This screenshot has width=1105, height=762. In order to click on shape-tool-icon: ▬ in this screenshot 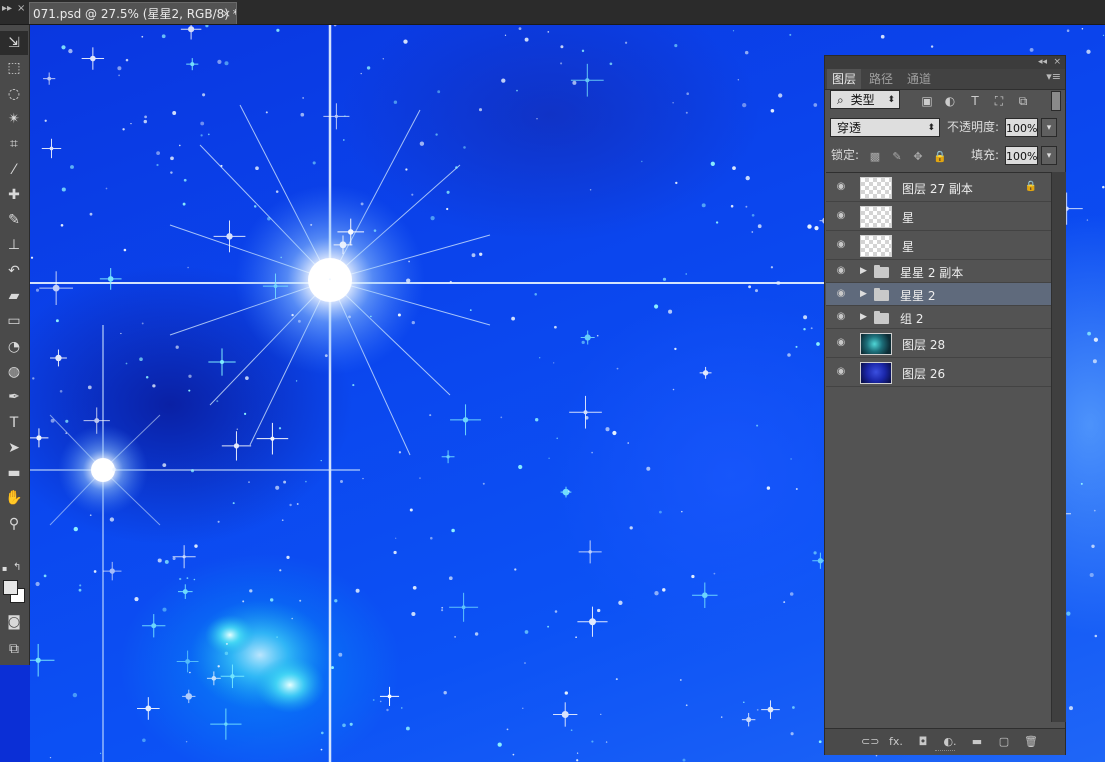, I will do `click(14, 473)`.